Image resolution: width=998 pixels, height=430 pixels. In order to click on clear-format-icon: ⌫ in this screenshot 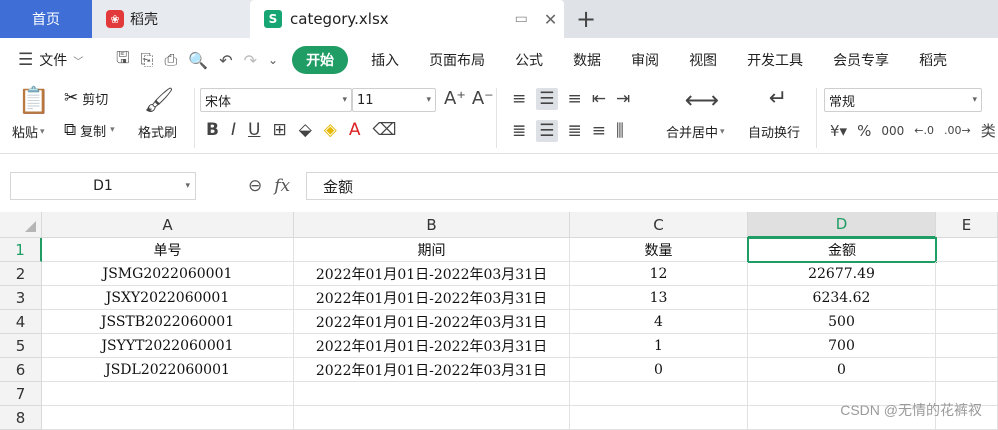, I will do `click(384, 130)`.